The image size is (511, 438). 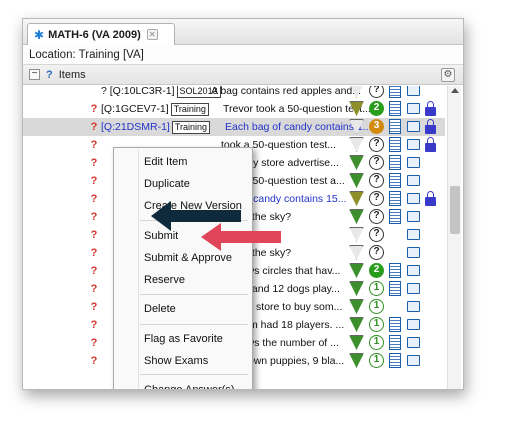 What do you see at coordinates (454, 237) in the screenshot?
I see `vertical-scrollbar` at bounding box center [454, 237].